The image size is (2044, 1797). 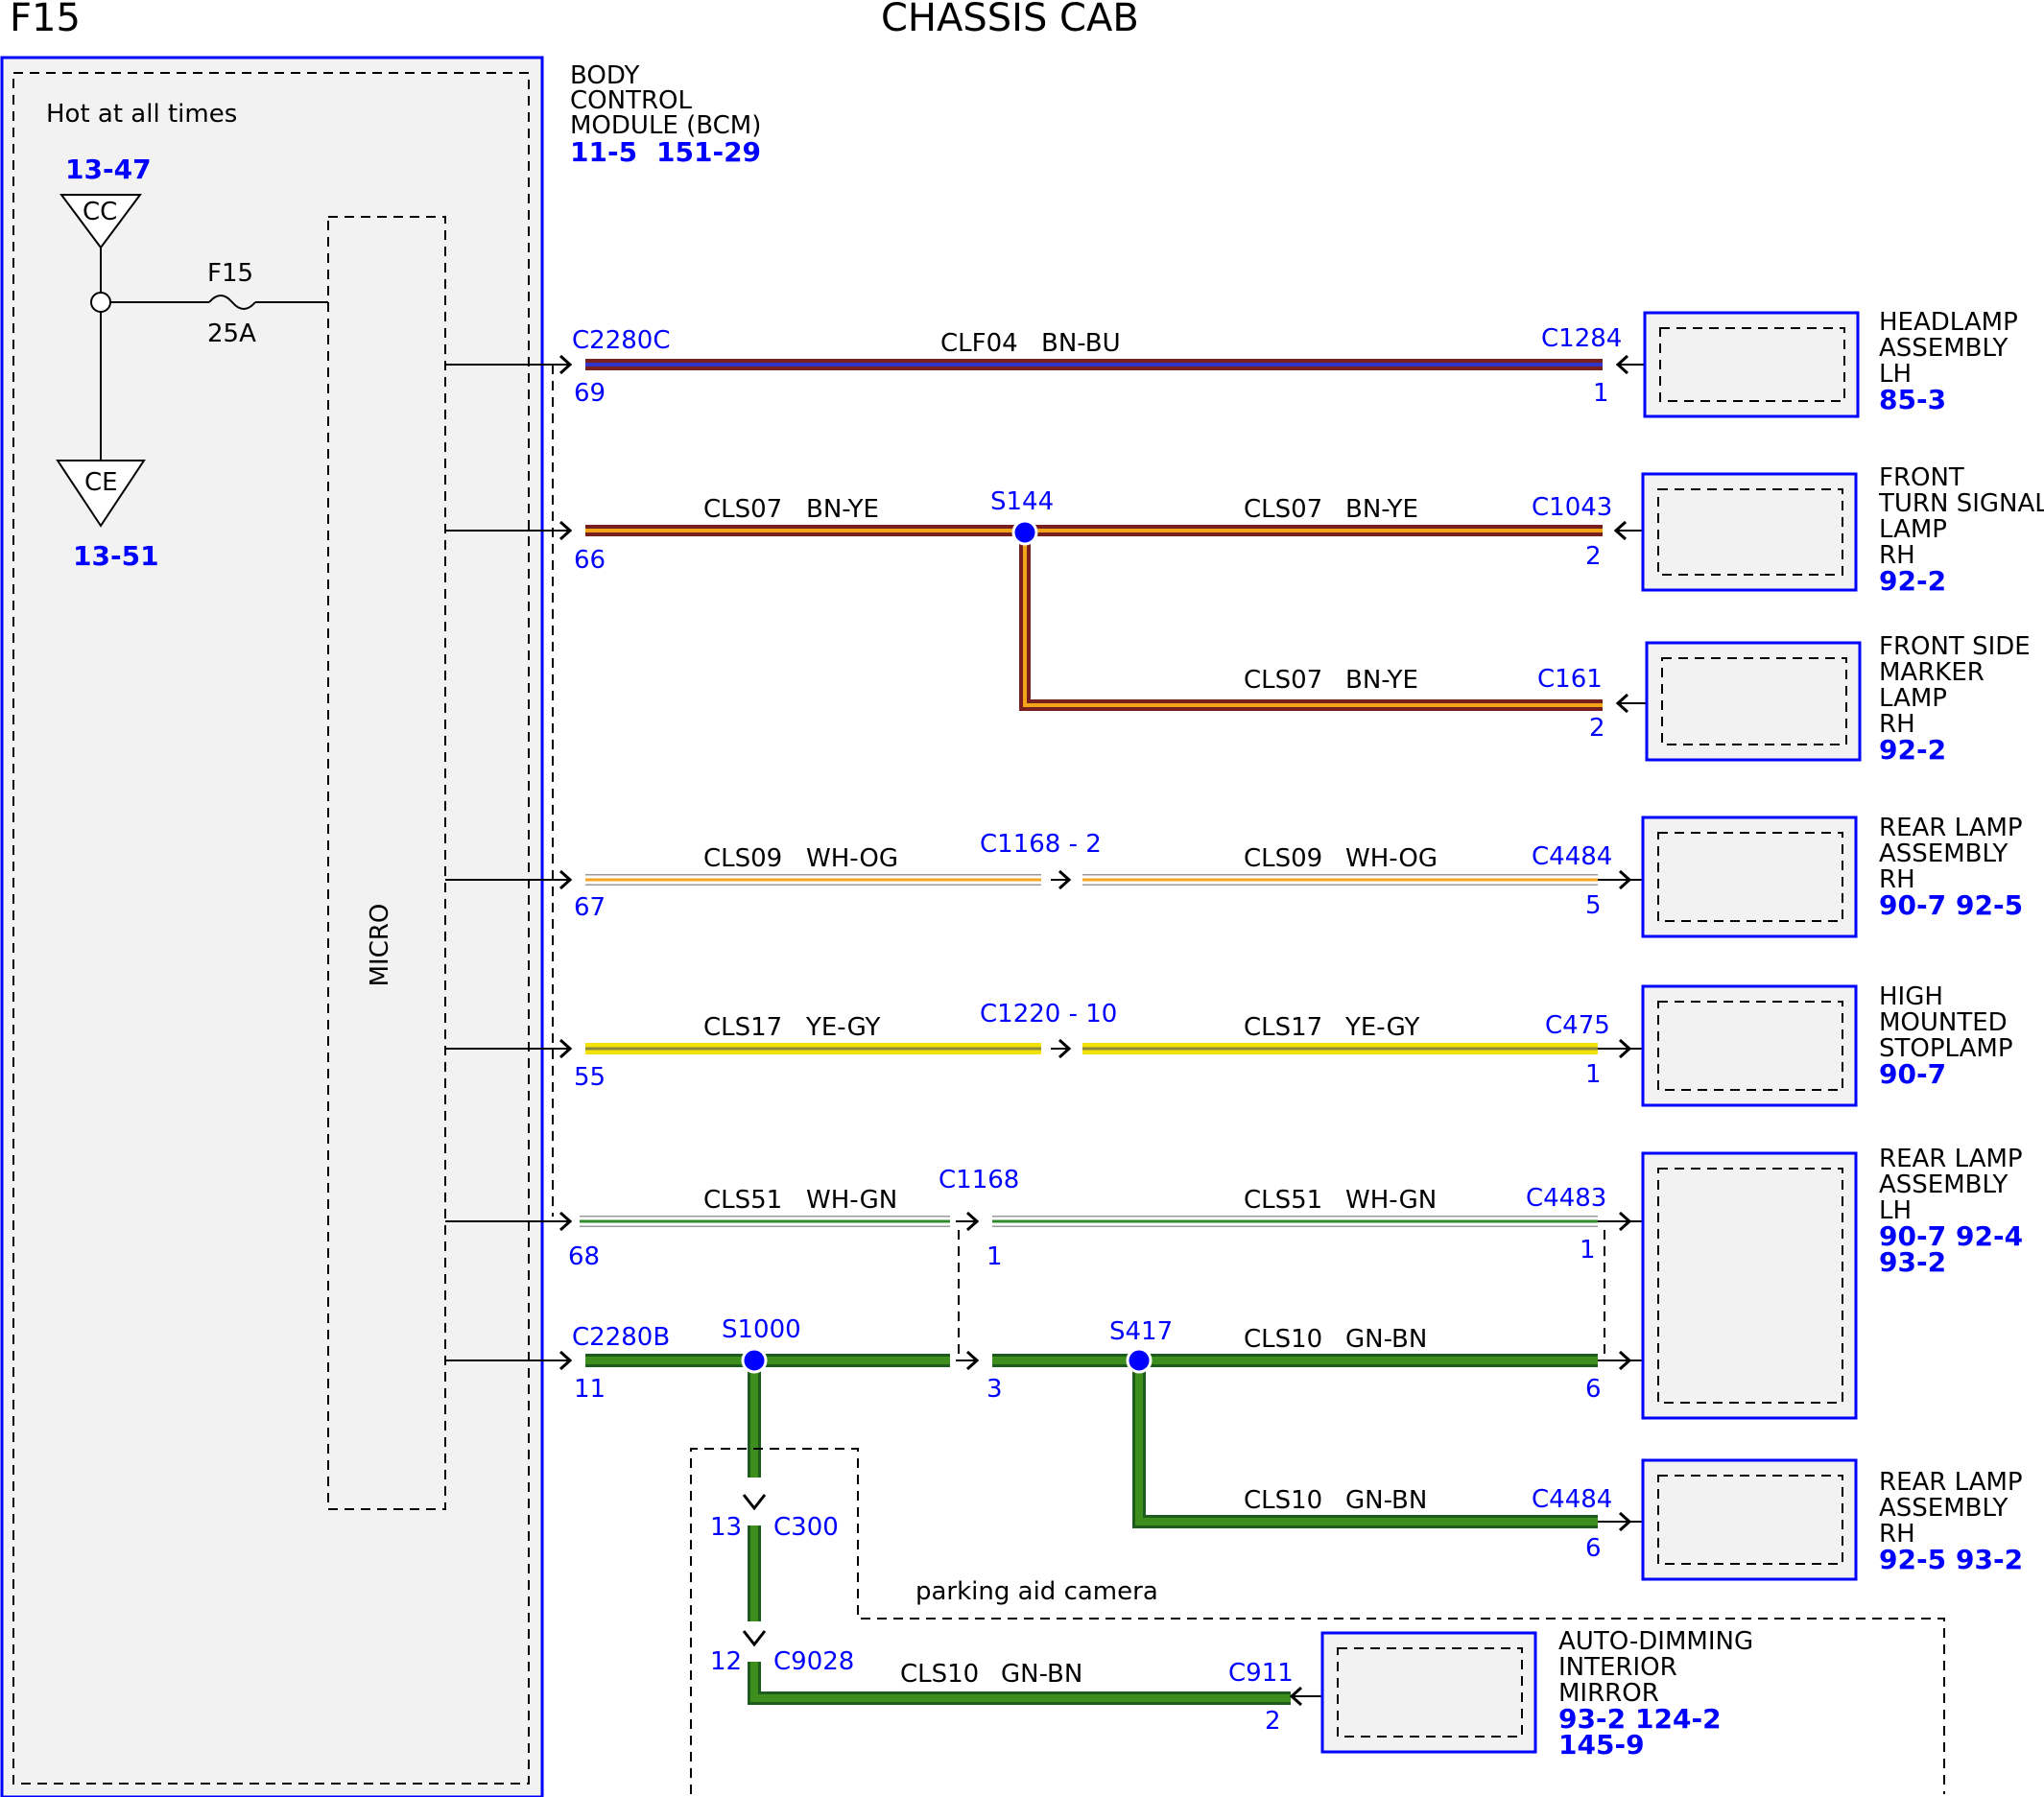 I want to click on cls07-color-c: BN-YE, so click(x=1381, y=680).